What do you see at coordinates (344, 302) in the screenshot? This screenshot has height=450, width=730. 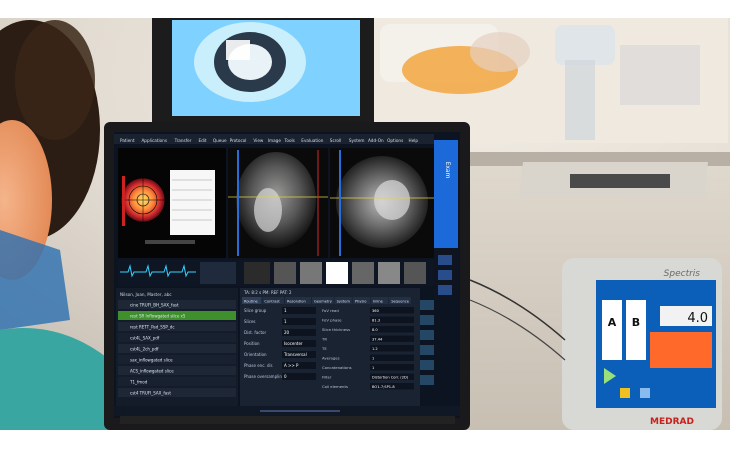 I see `params-tab-label: System` at bounding box center [344, 302].